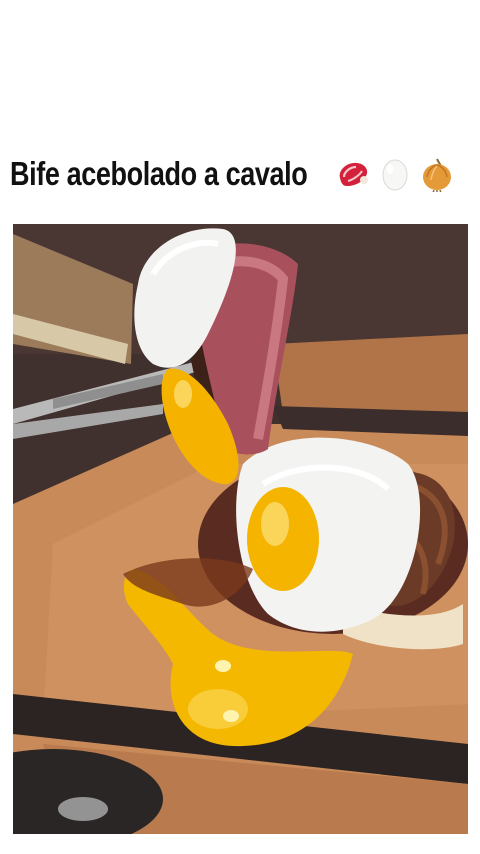 This screenshot has width=480, height=854. Describe the element at coordinates (159, 173) in the screenshot. I see `post-title: Bife acebolado a cavalo` at that location.